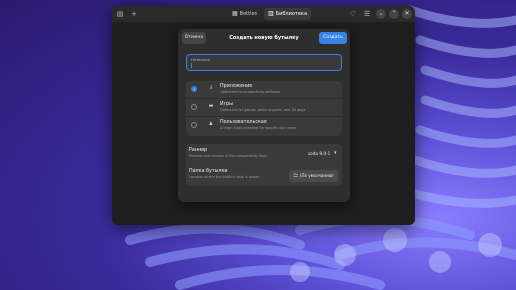 This screenshot has width=516, height=290. What do you see at coordinates (353, 14) in the screenshot?
I see `heart-icon: ♡` at bounding box center [353, 14].